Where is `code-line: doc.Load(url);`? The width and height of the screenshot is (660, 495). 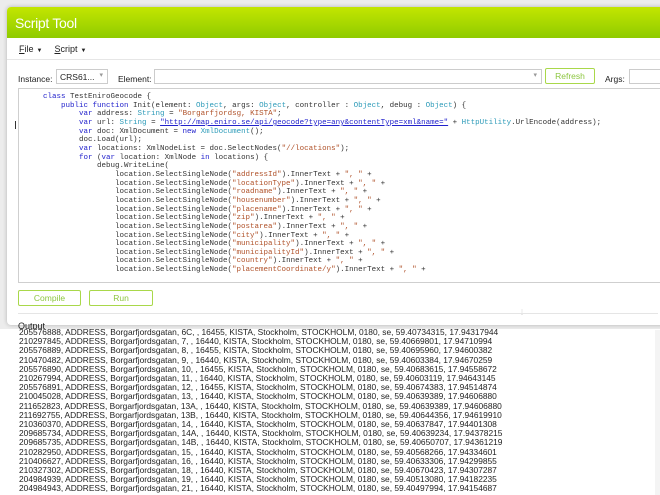 code-line: doc.Load(url); is located at coordinates (313, 140).